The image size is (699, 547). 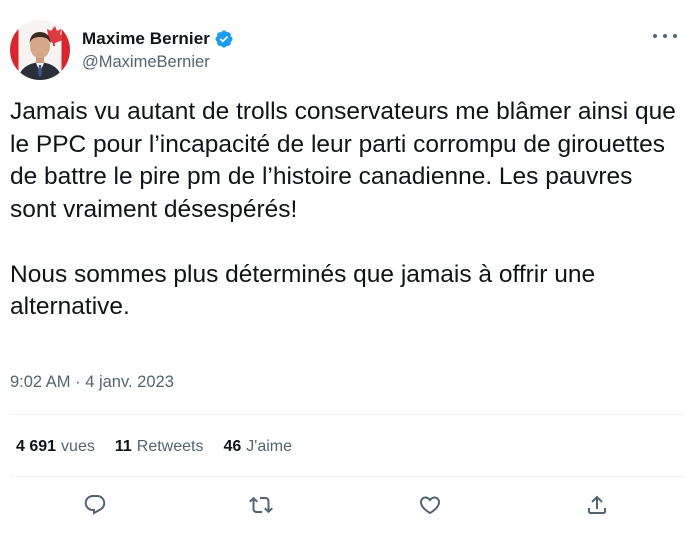 I want to click on views-stat: 4 691 vues, so click(x=55, y=447).